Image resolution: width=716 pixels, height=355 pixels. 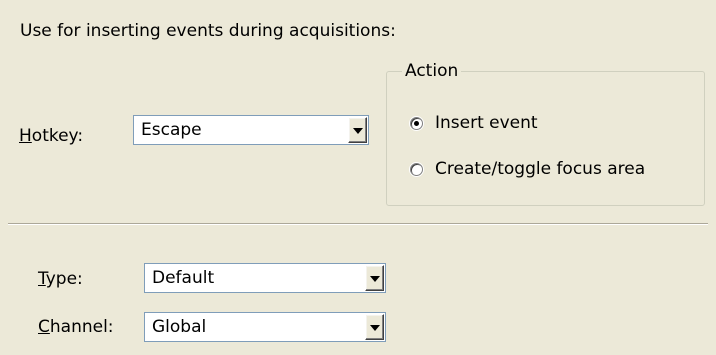 What do you see at coordinates (540, 169) in the screenshot?
I see `radio-create-toggle-focus-area-label: Create/toggle focus area` at bounding box center [540, 169].